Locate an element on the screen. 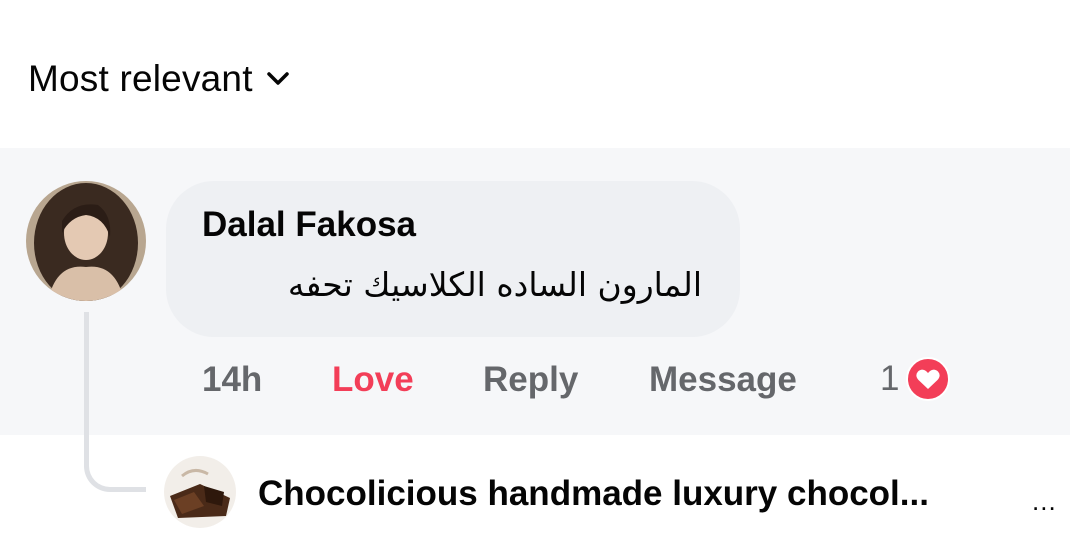 The image size is (1070, 539). sort-dropdown: Most relevant is located at coordinates (158, 79).